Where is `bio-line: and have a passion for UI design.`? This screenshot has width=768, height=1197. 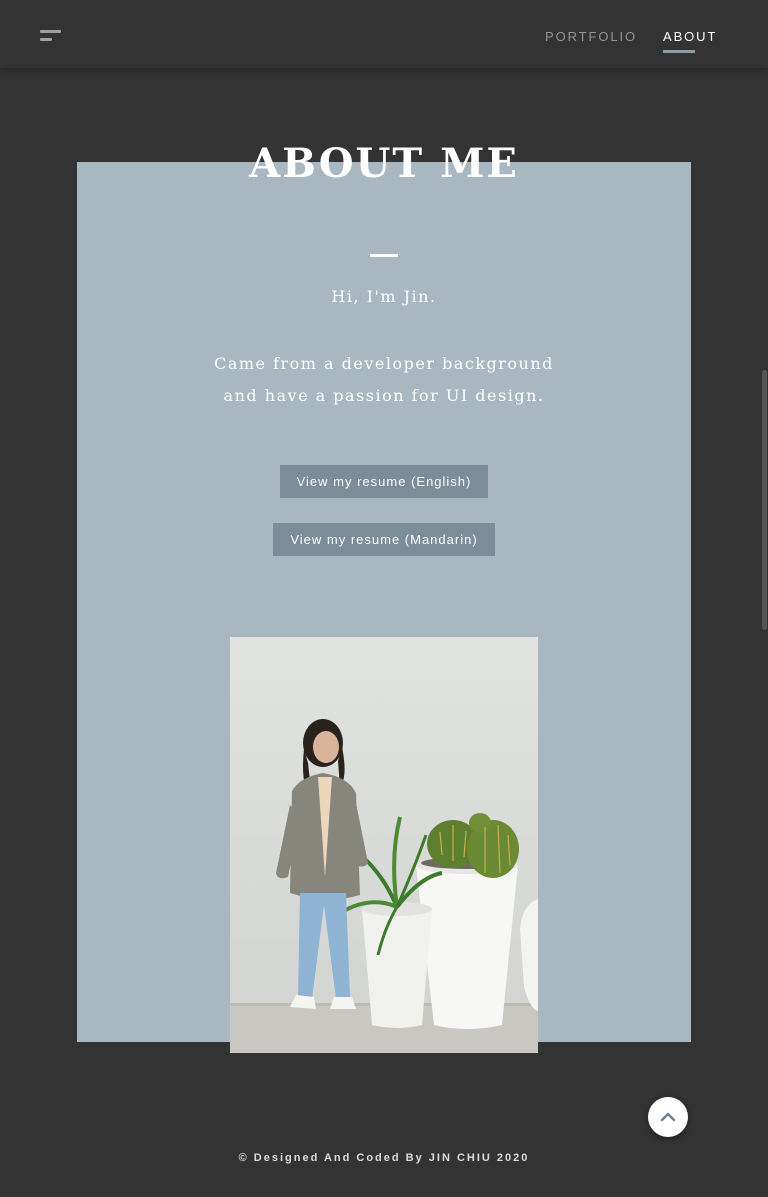
bio-line: and have a passion for UI design. is located at coordinates (384, 395).